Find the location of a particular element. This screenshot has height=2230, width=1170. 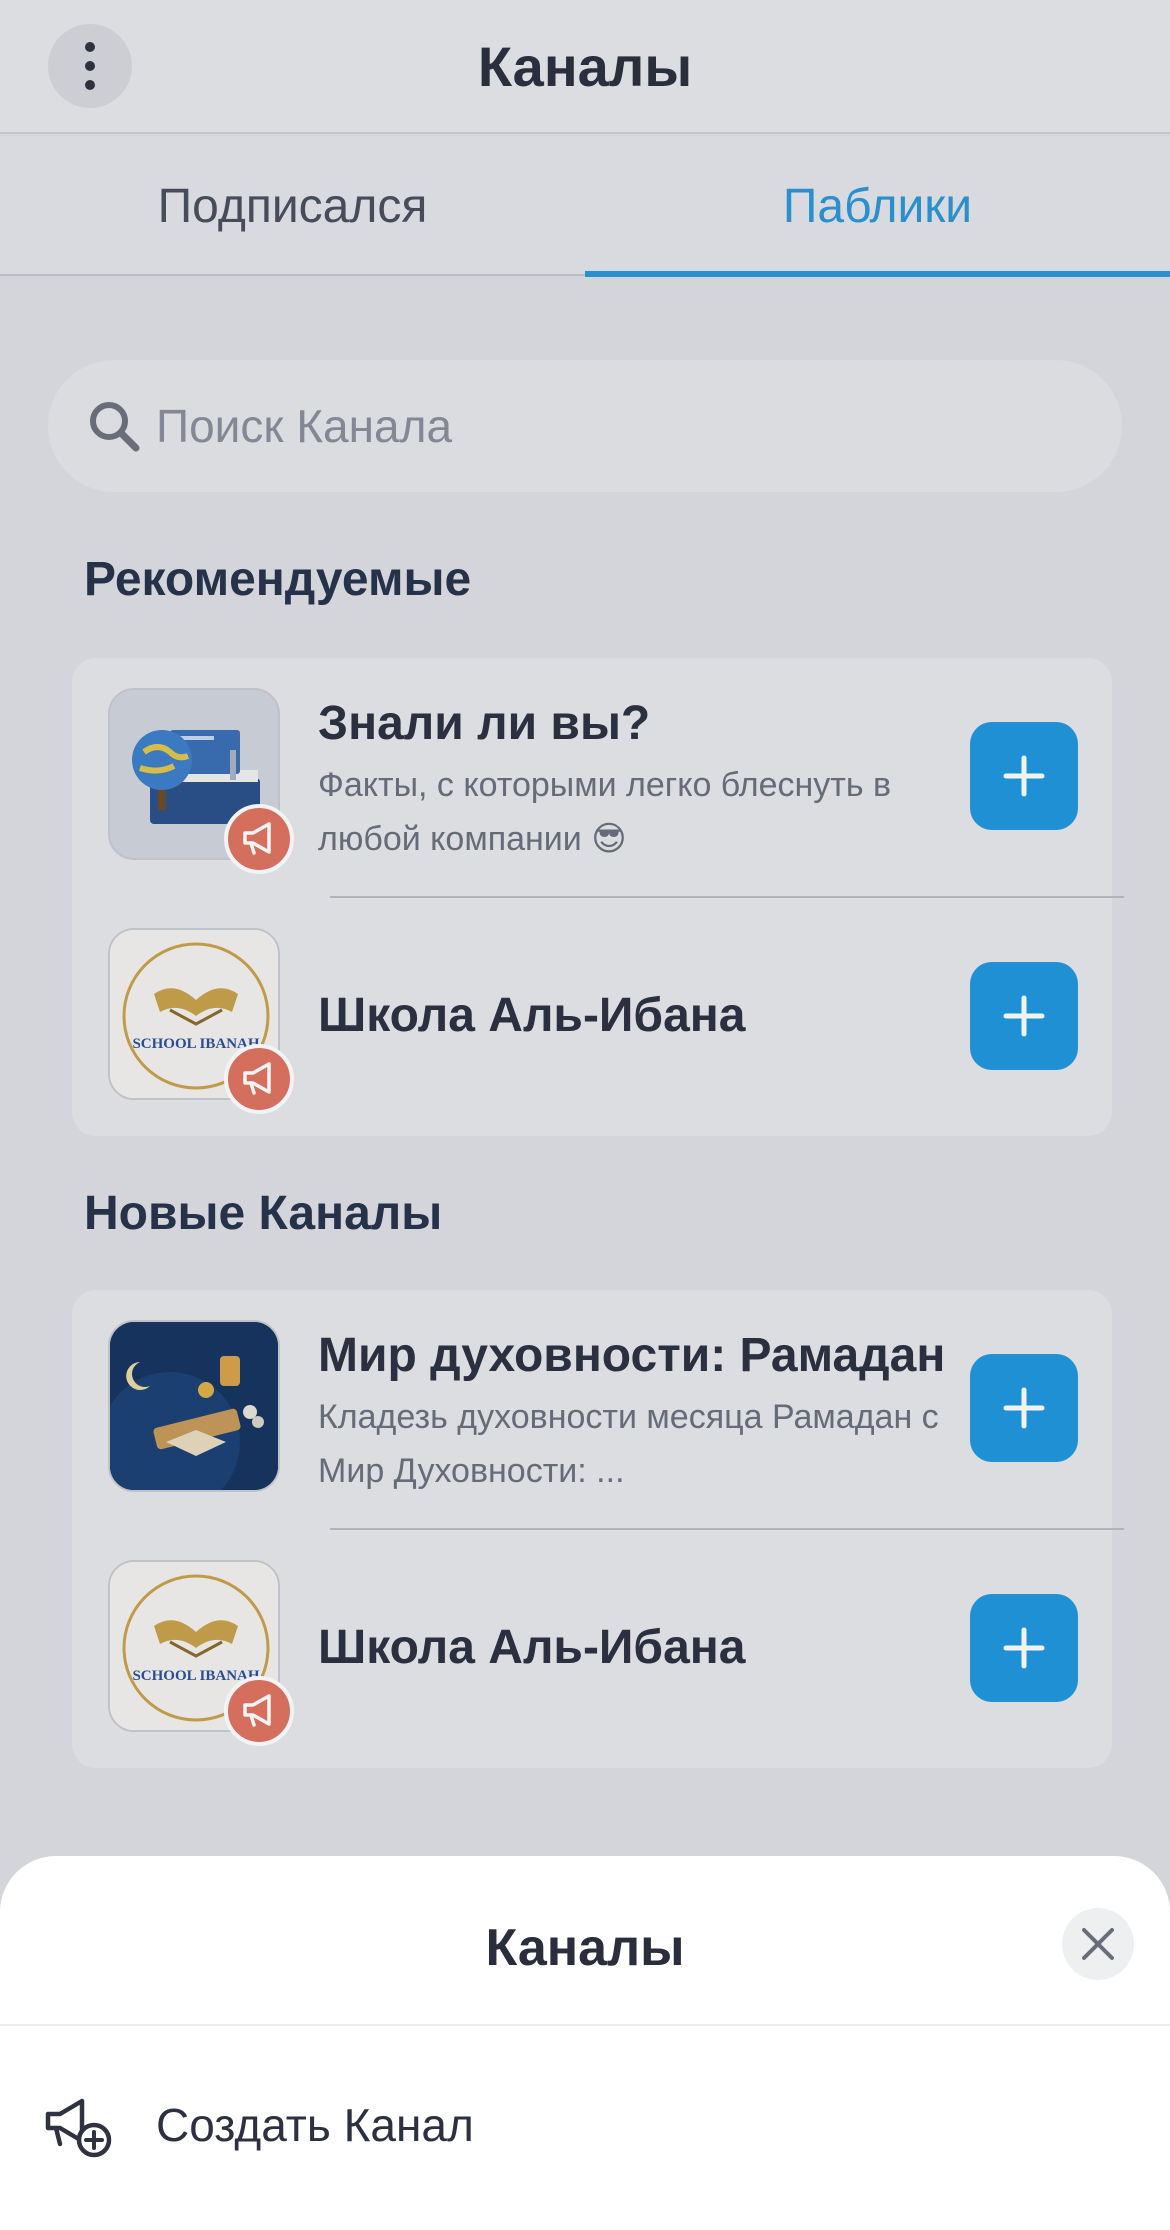

sheet-divider is located at coordinates (585, 2025).